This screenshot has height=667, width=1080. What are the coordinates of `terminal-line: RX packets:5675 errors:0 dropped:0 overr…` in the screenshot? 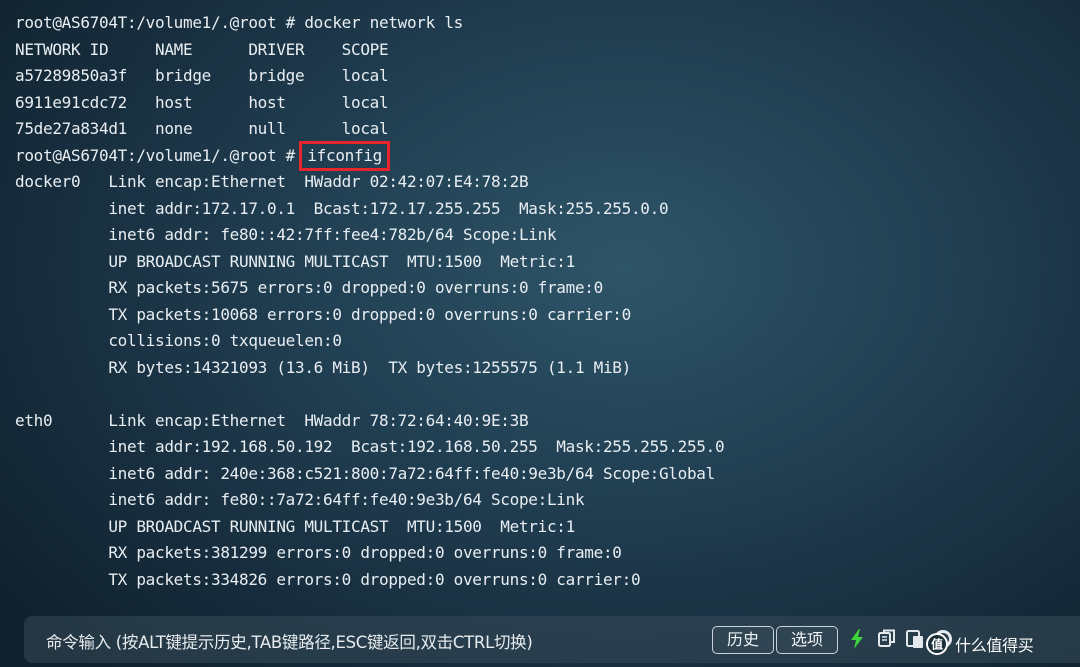 It's located at (309, 287).